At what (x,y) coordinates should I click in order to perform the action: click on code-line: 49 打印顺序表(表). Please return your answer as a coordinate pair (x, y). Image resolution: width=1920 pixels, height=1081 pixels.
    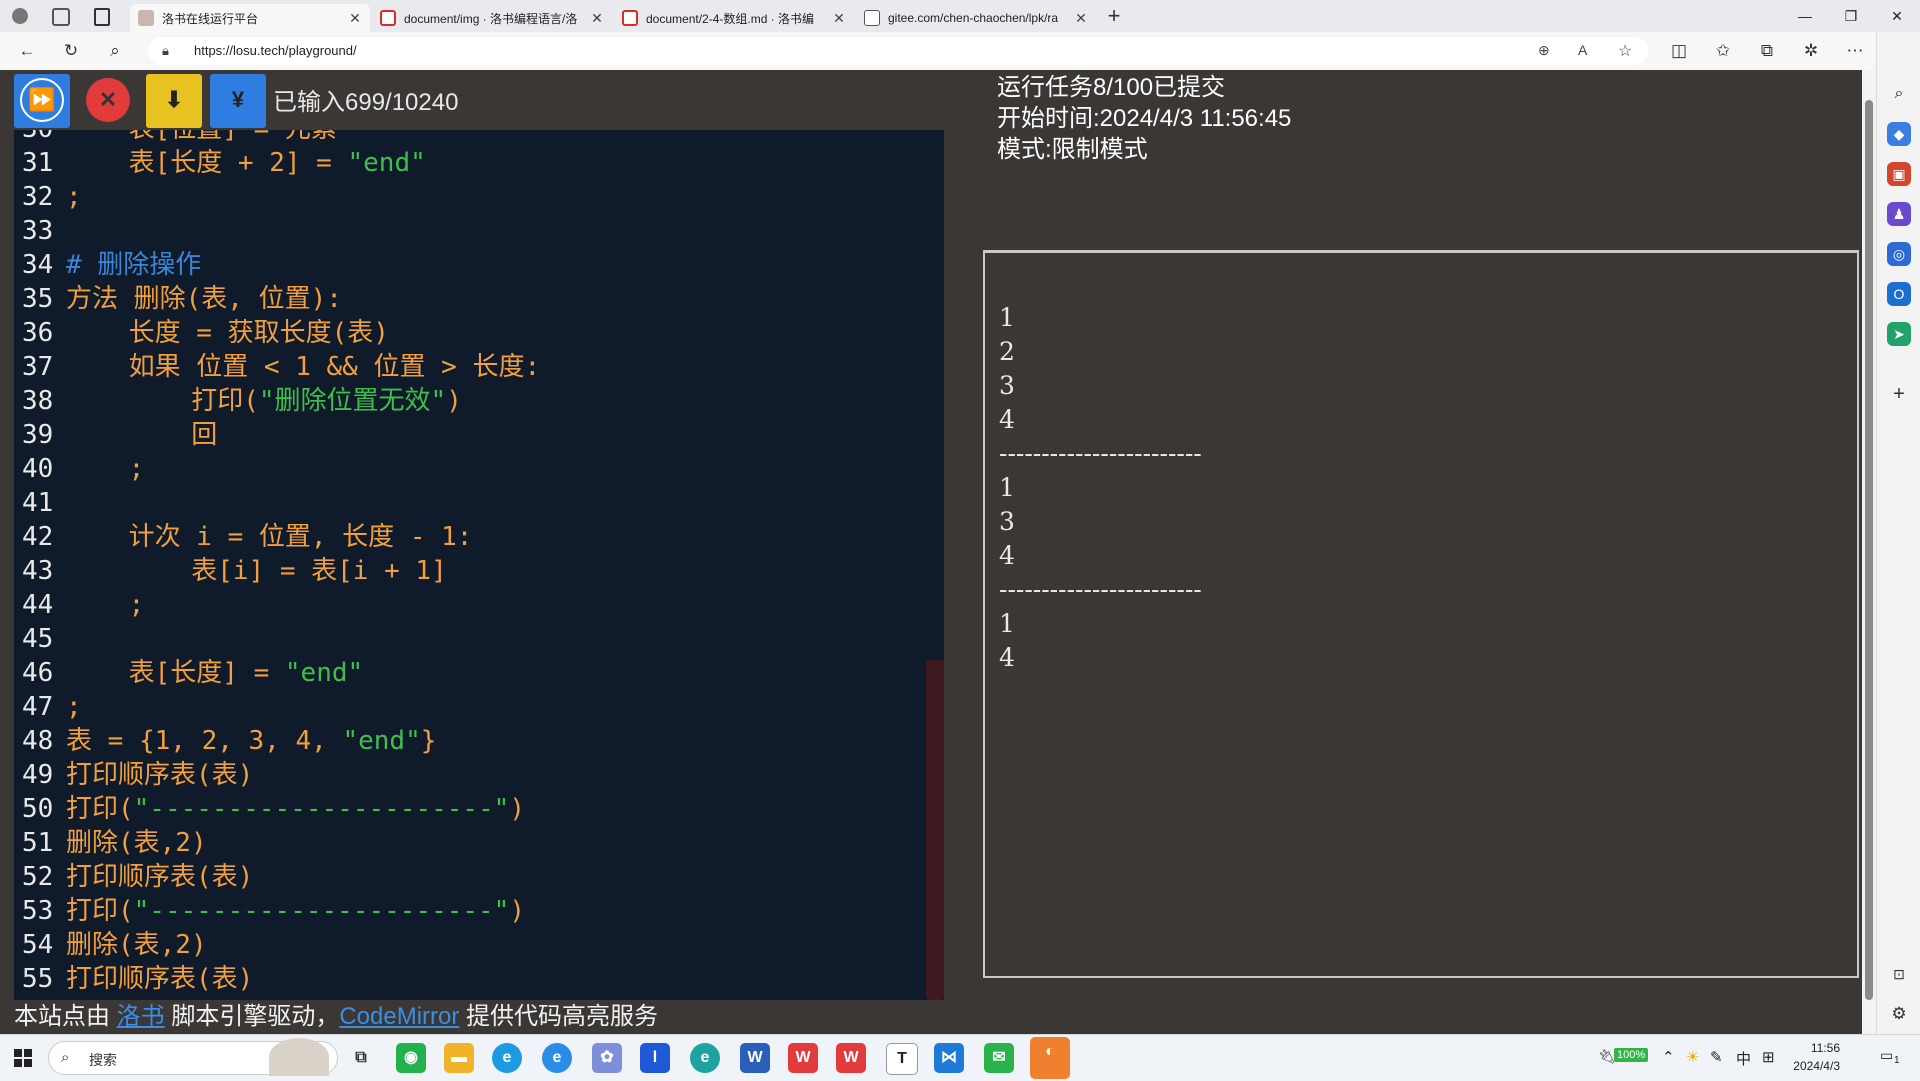
    Looking at the image, I should click on (474, 775).